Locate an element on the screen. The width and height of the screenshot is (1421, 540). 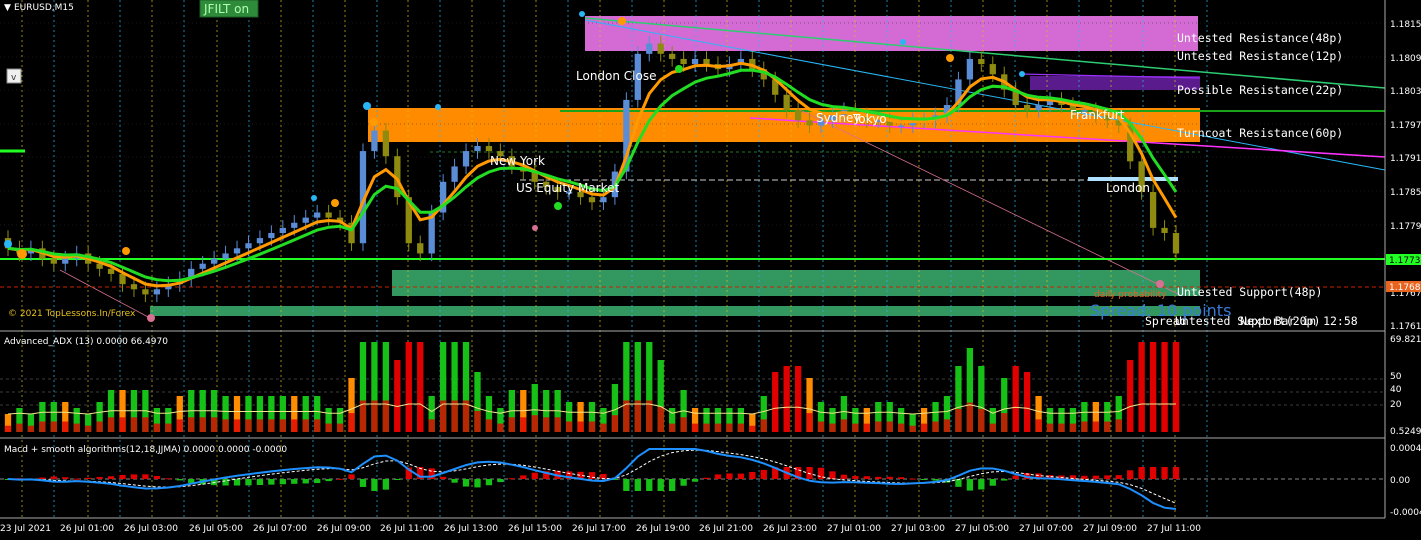
time-tick: 23 Jul 2021 is located at coordinates (25, 529).